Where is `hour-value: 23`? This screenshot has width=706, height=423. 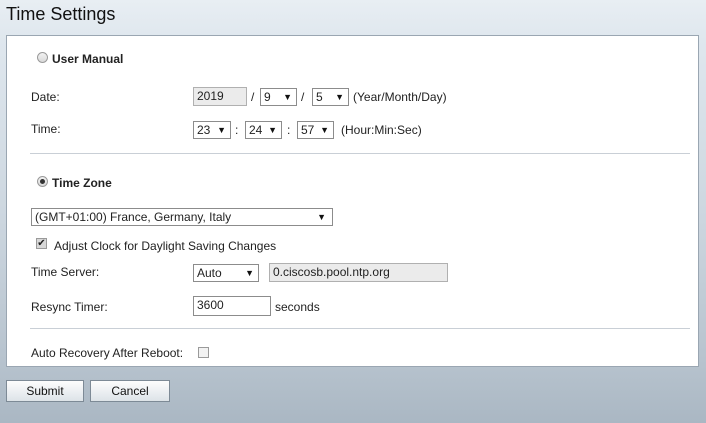
hour-value: 23 is located at coordinates (204, 130).